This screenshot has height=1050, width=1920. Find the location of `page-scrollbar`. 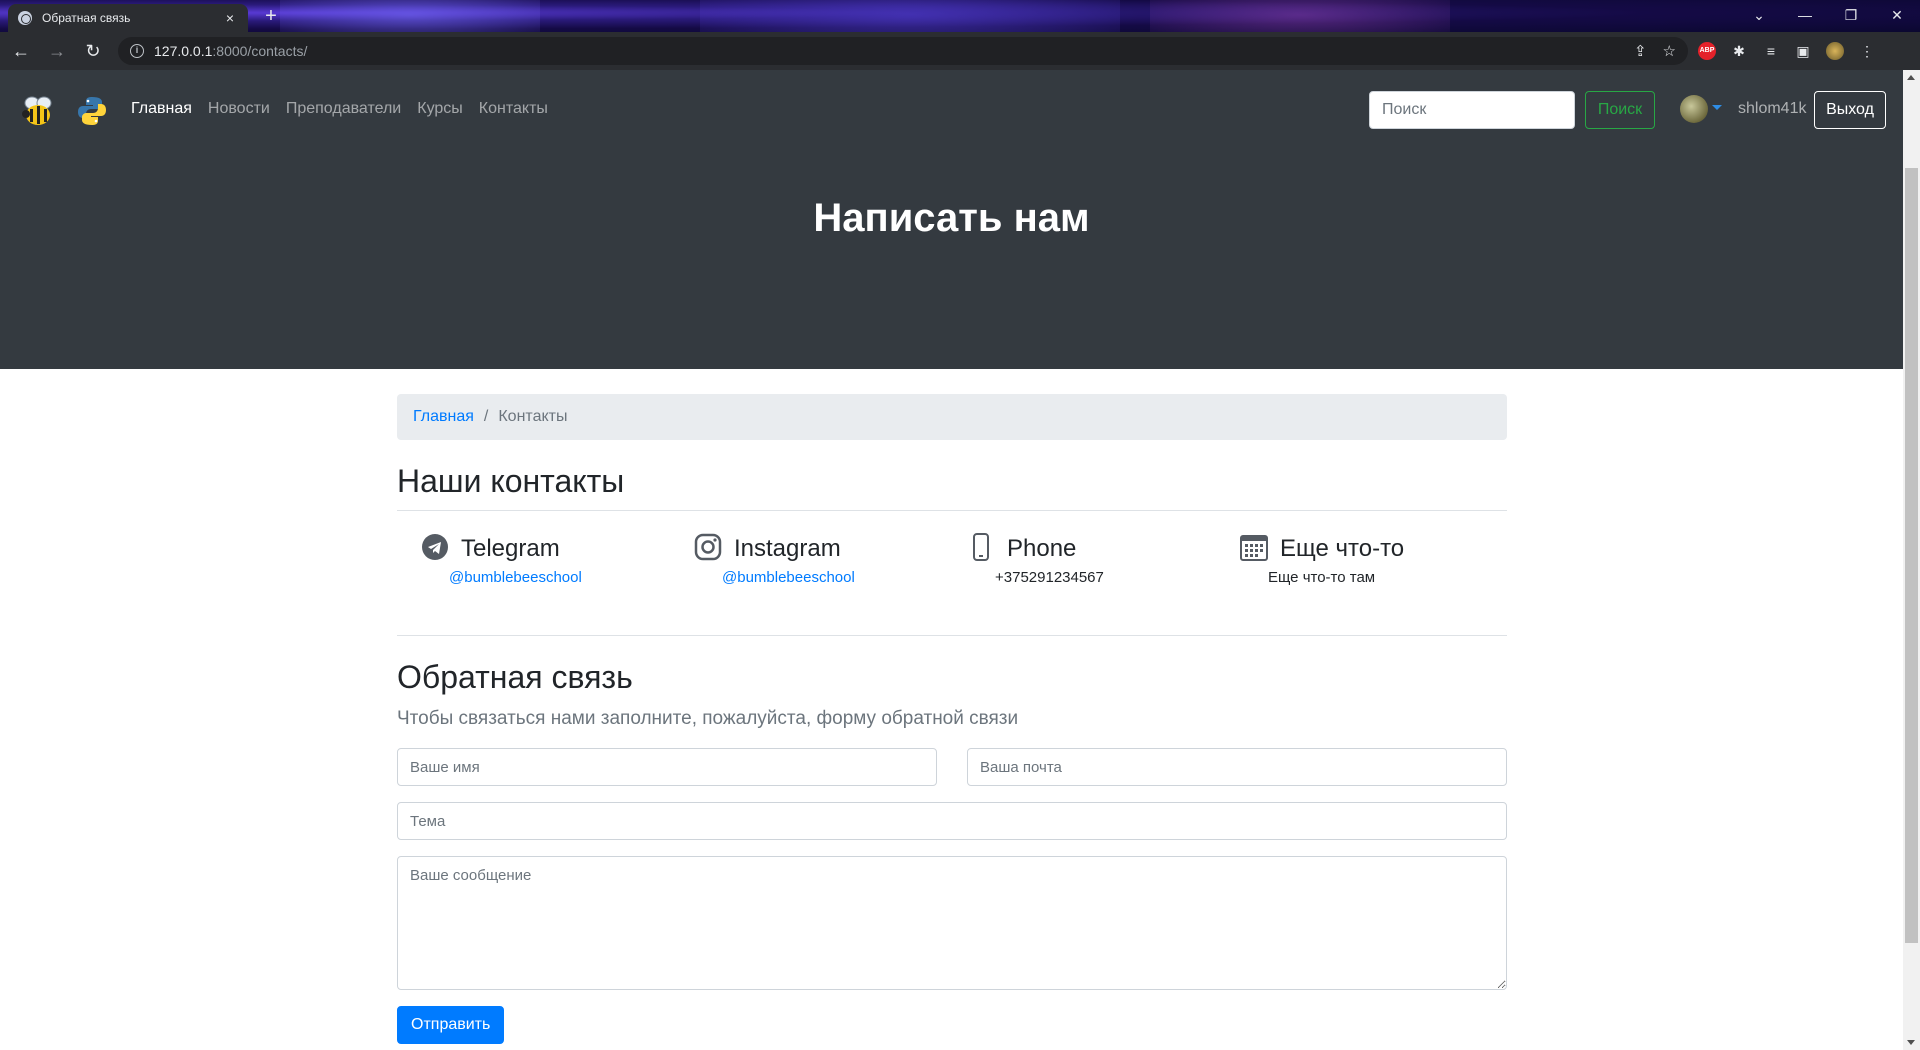

page-scrollbar is located at coordinates (1911, 560).